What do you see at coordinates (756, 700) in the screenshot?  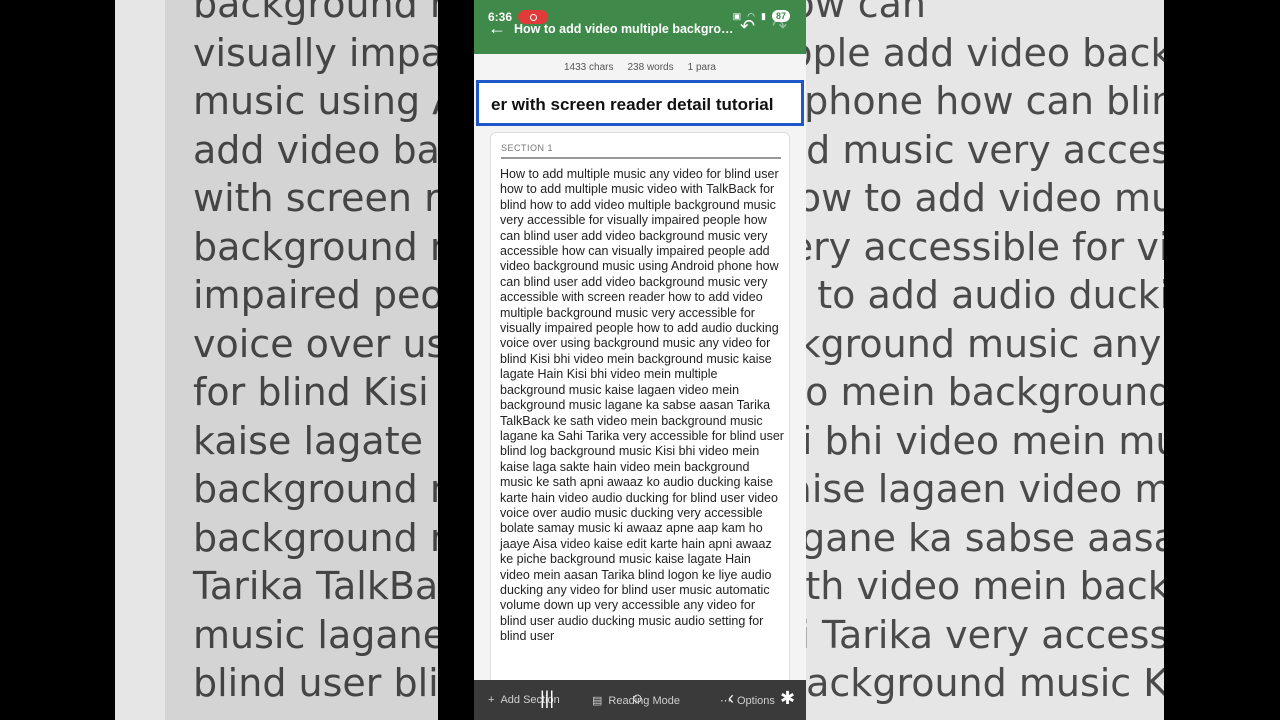 I see `options-label: Options` at bounding box center [756, 700].